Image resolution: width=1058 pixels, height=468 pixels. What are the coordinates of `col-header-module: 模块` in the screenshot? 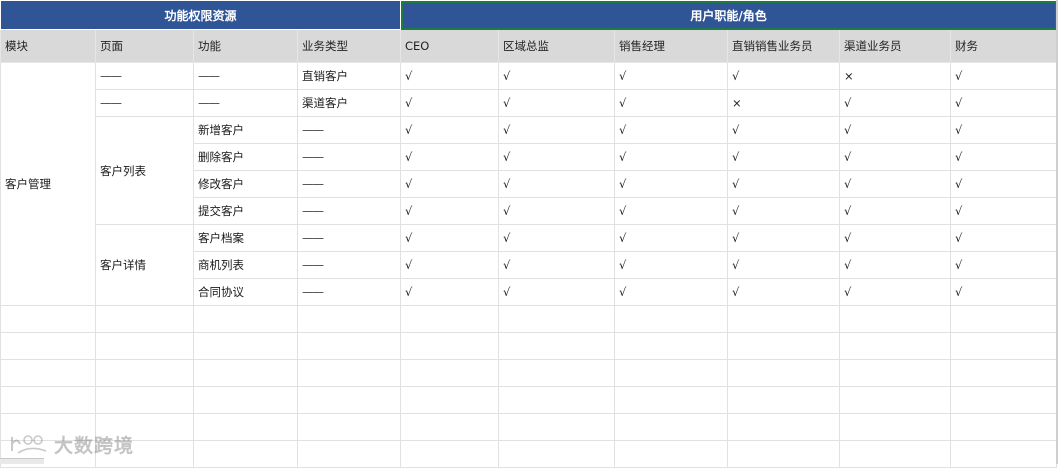 It's located at (48, 46).